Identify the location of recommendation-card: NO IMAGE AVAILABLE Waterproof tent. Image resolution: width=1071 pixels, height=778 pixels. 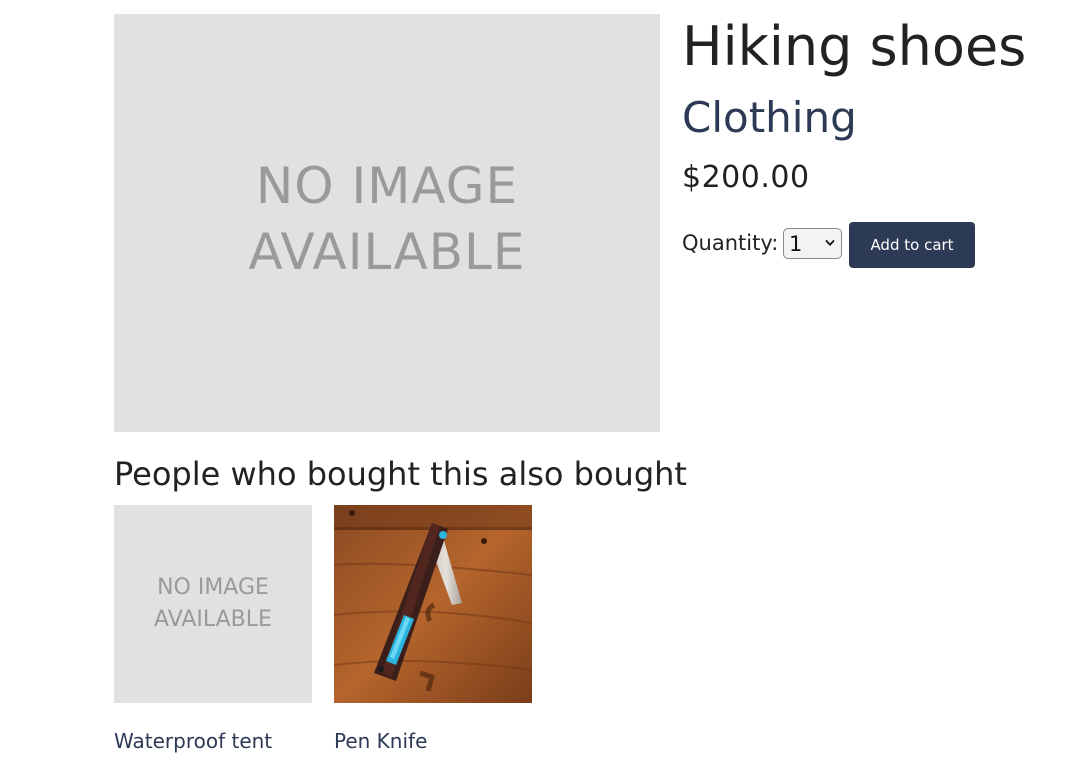
(213, 629).